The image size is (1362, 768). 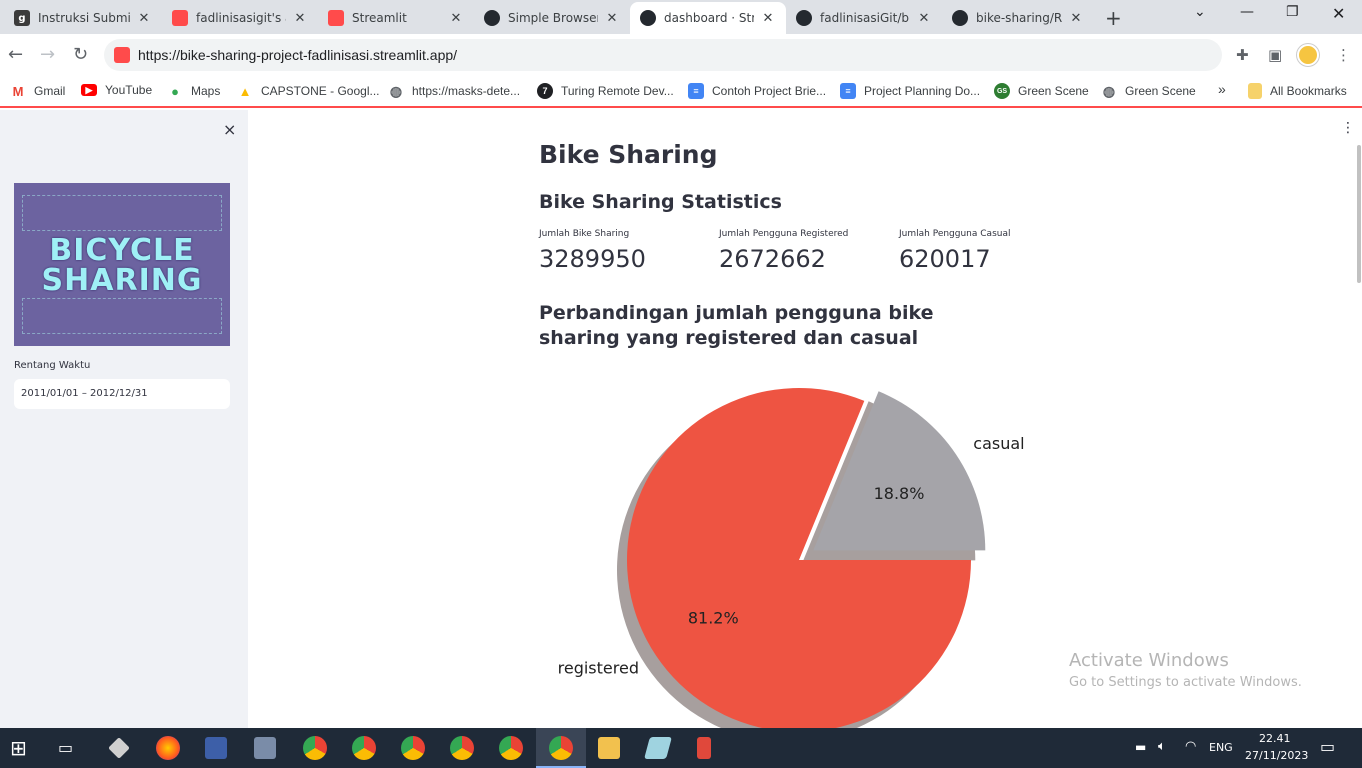 I want to click on bookmark-label: Green Scene, so click(x=1053, y=91).